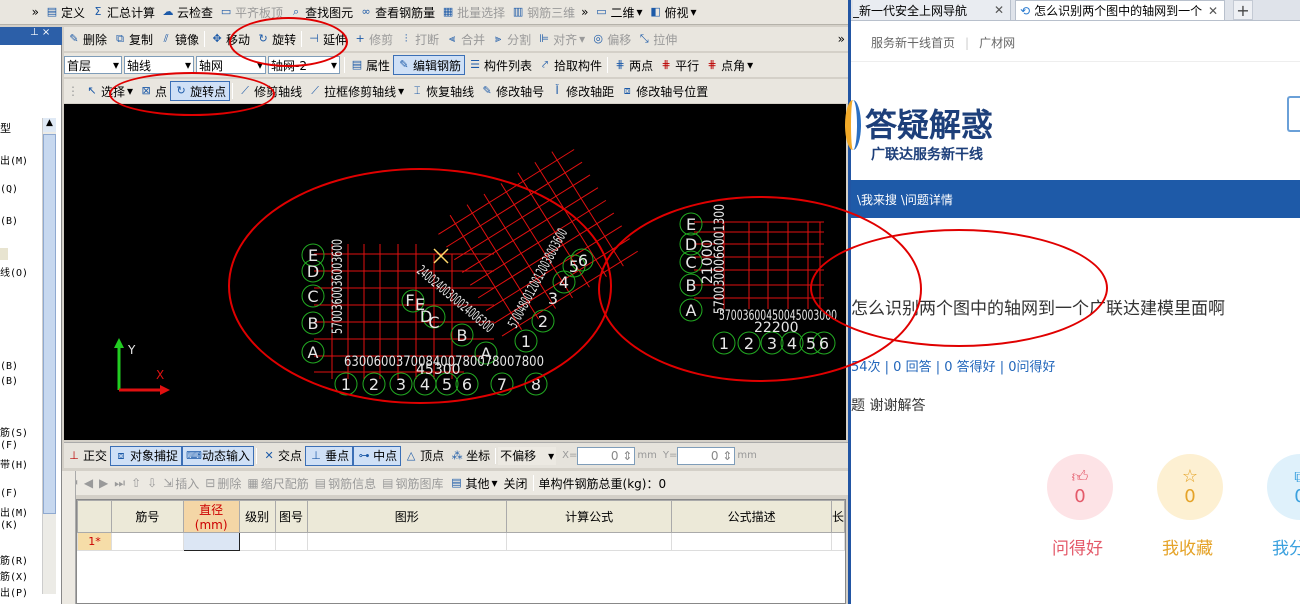 The image size is (1300, 604). What do you see at coordinates (511, 39) in the screenshot?
I see `split-button: ⫸ 分割` at bounding box center [511, 39].